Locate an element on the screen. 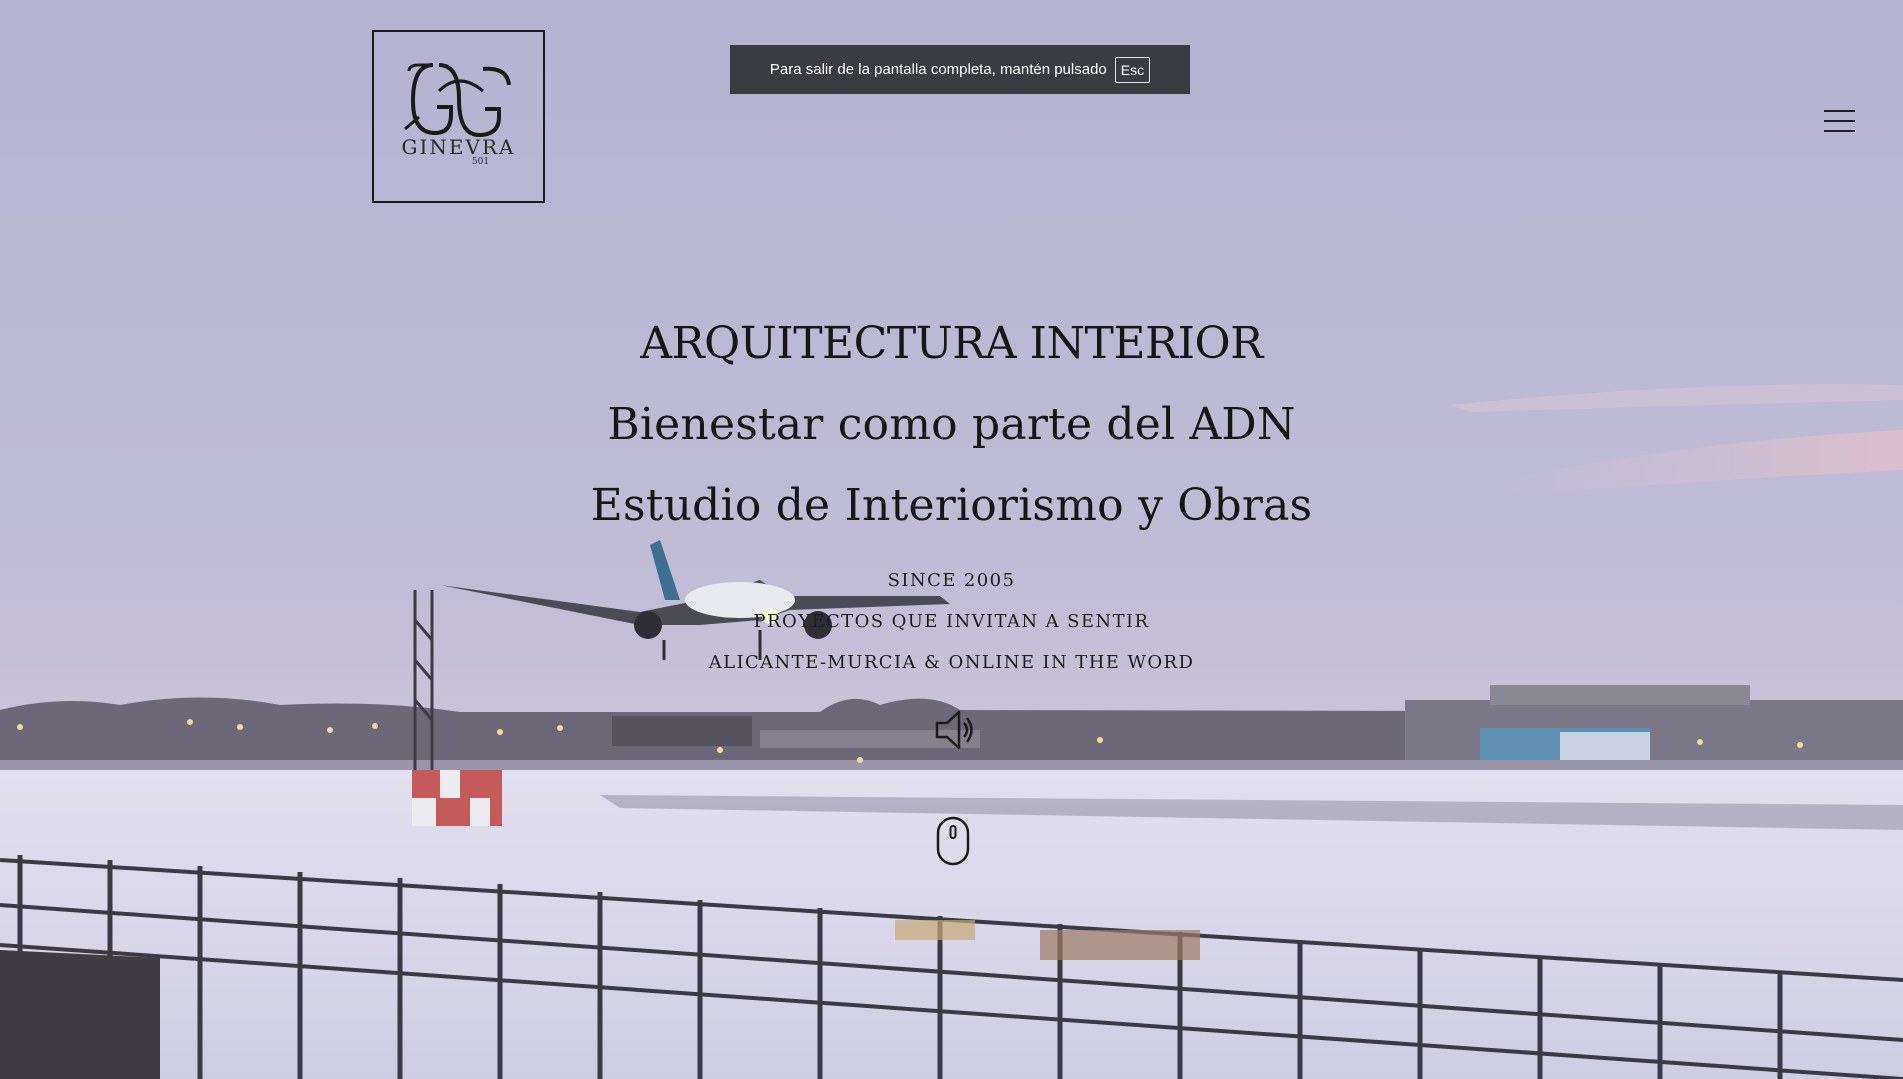 This screenshot has height=1079, width=1903. menu-bar-bottom is located at coordinates (1839, 131).